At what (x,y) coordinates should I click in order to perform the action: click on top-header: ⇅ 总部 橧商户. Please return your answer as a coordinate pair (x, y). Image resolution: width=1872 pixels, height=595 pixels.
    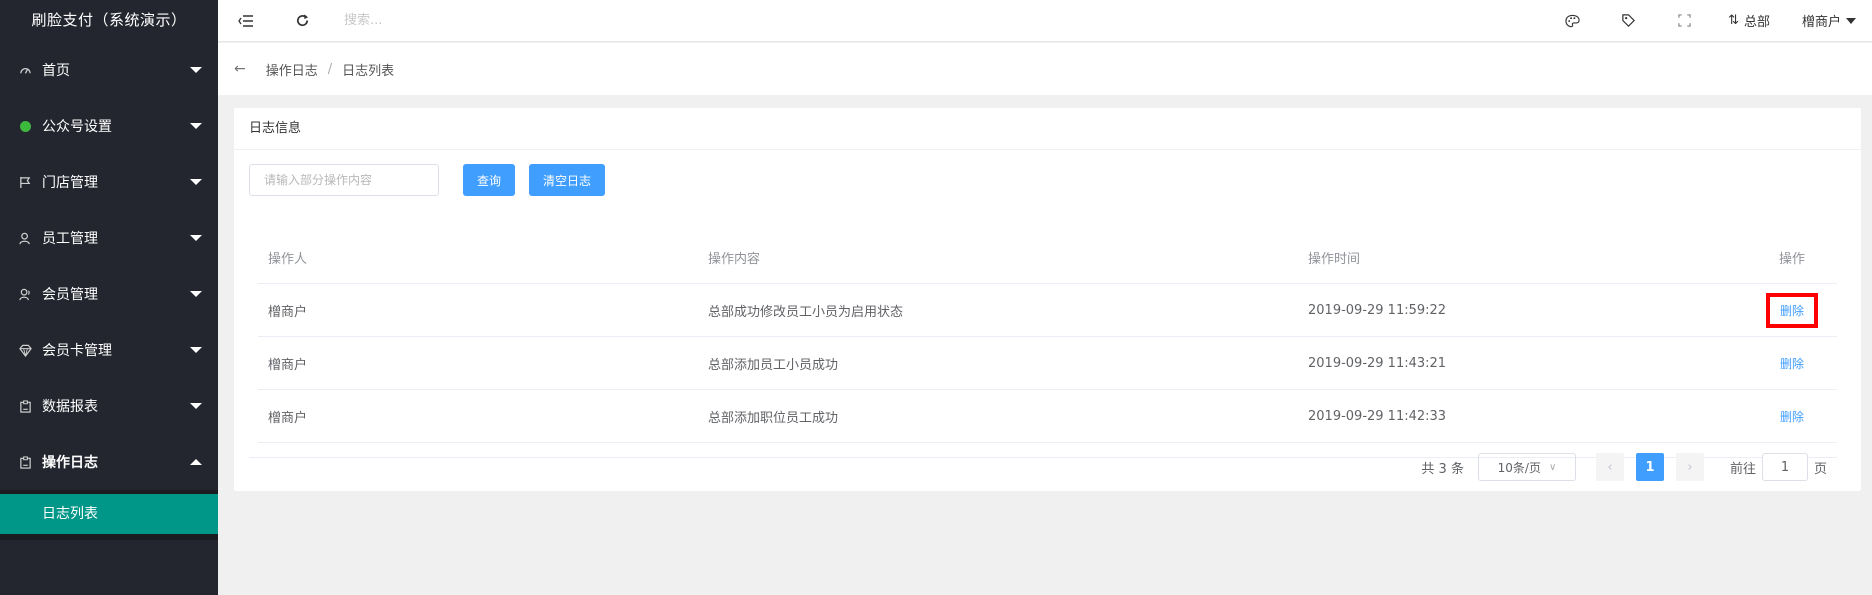
    Looking at the image, I should click on (1045, 21).